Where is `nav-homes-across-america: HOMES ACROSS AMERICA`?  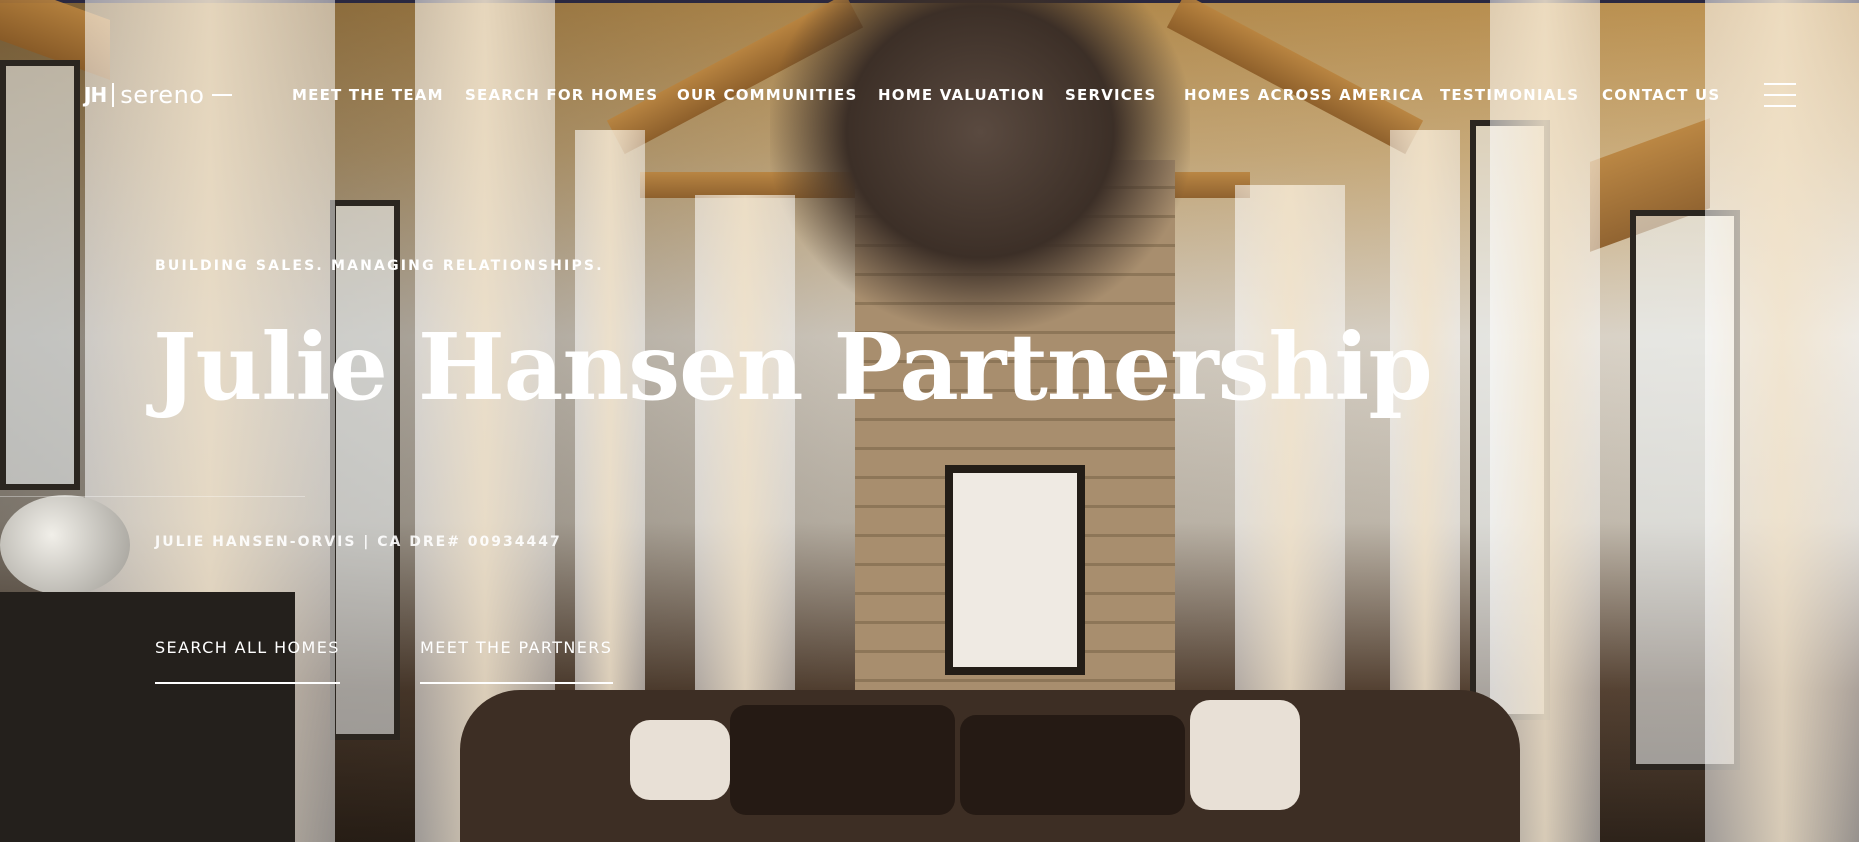
nav-homes-across-america: HOMES ACROSS AMERICA is located at coordinates (1304, 95).